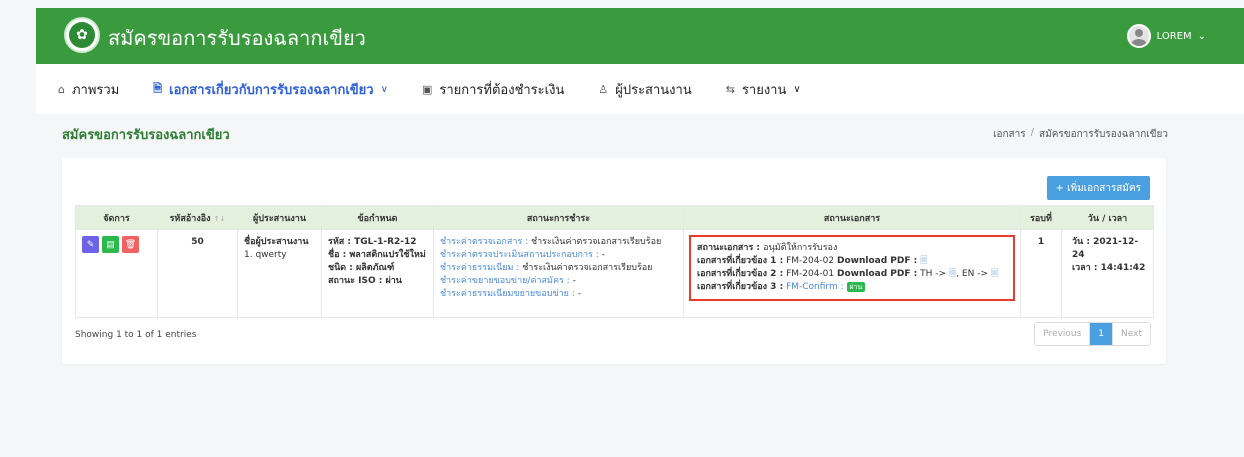 The height and width of the screenshot is (457, 1244). What do you see at coordinates (740, 274) in the screenshot?
I see `doc2-label: เอกสารที่เกี่ยวข้อง 2 :` at bounding box center [740, 274].